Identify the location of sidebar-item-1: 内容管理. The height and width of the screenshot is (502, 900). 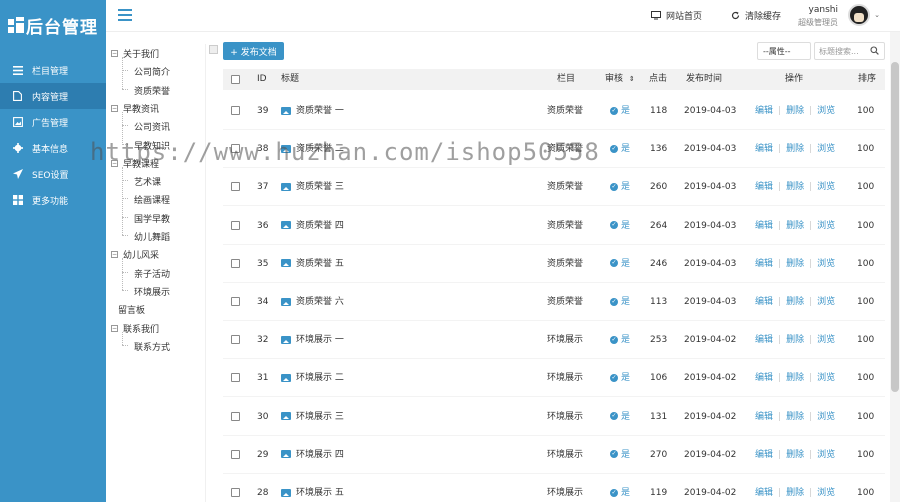
(53, 96).